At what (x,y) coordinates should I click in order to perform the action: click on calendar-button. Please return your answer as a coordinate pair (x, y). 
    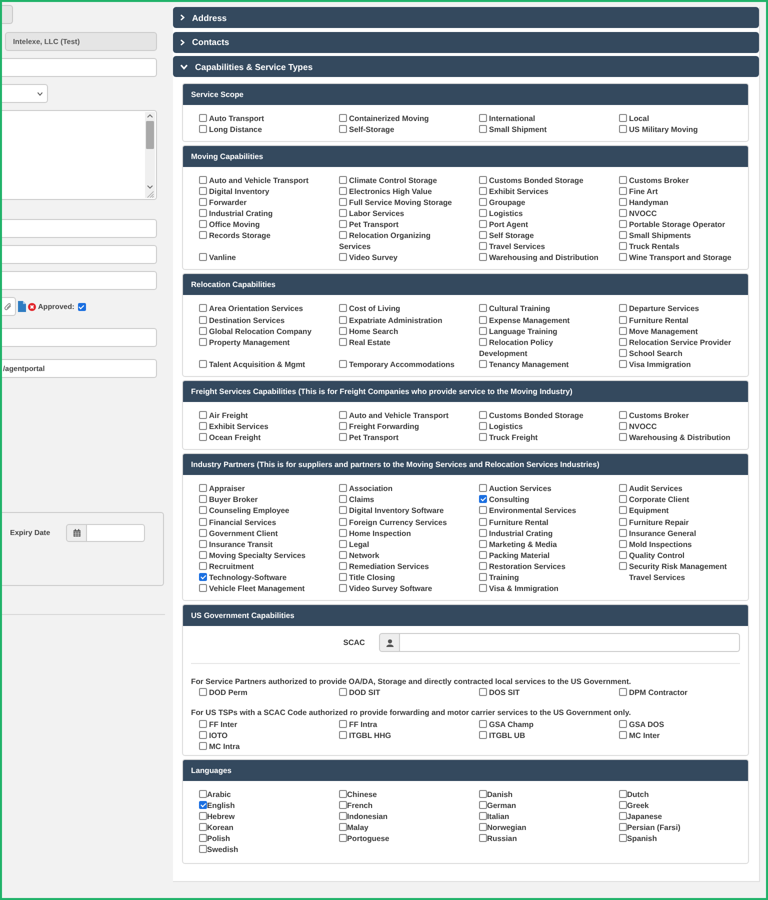
    Looking at the image, I should click on (76, 533).